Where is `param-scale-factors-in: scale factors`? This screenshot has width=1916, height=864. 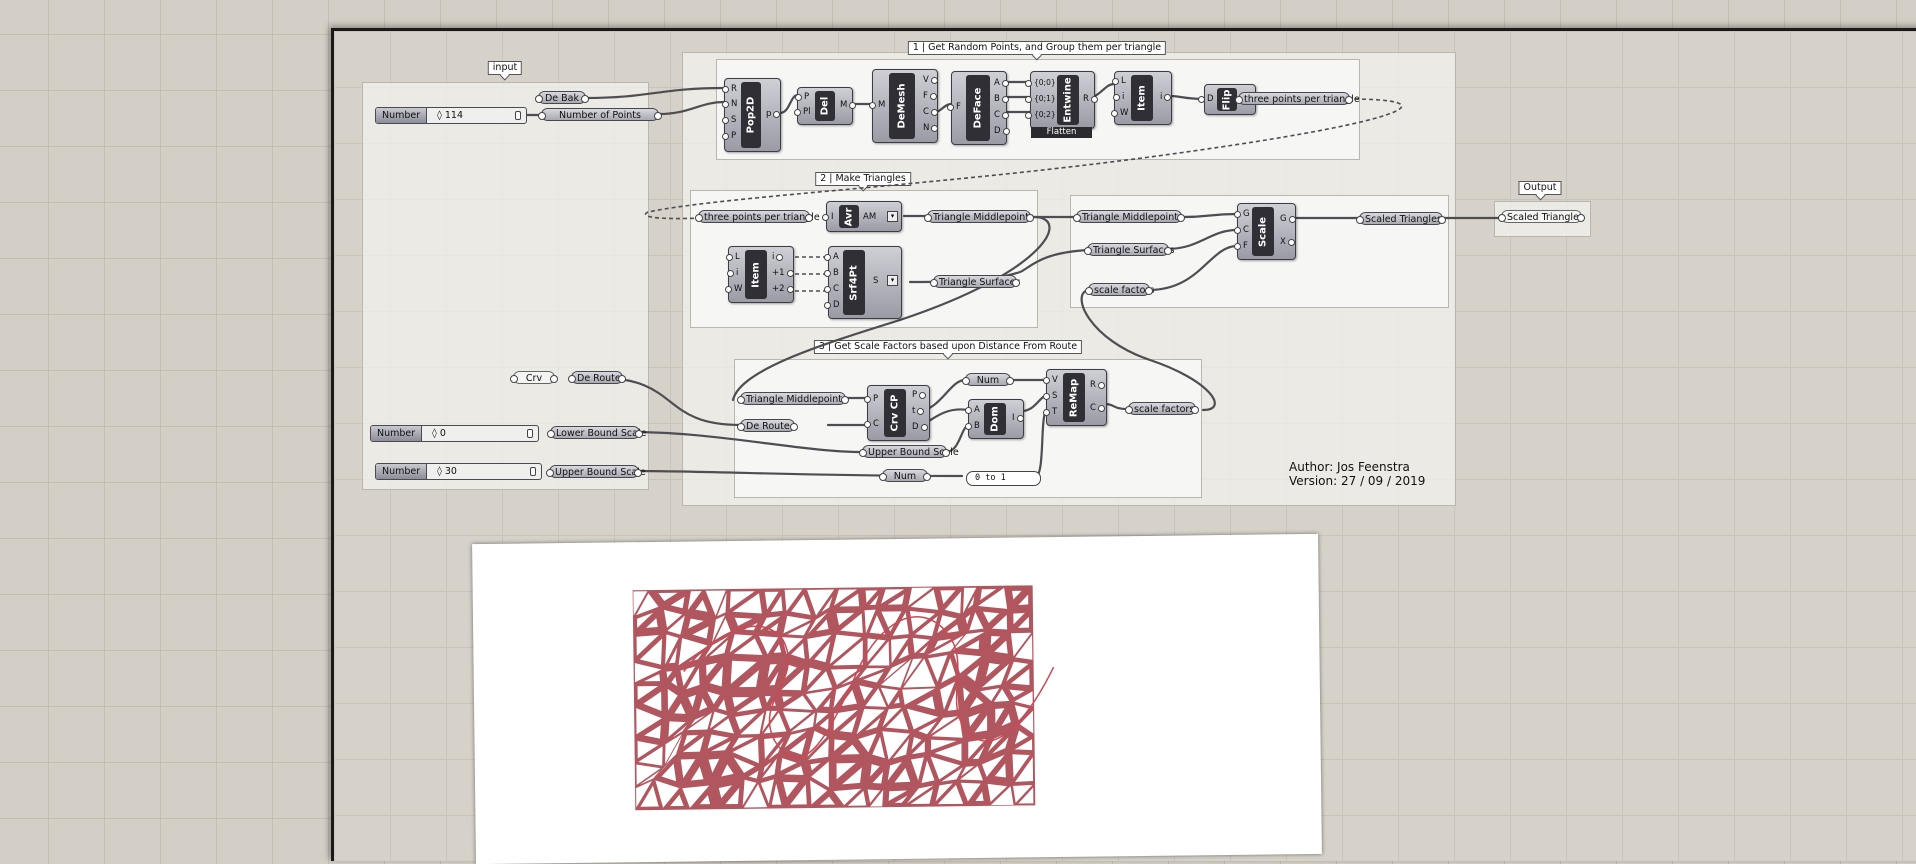
param-scale-factors-in: scale factors is located at coordinates (1119, 289).